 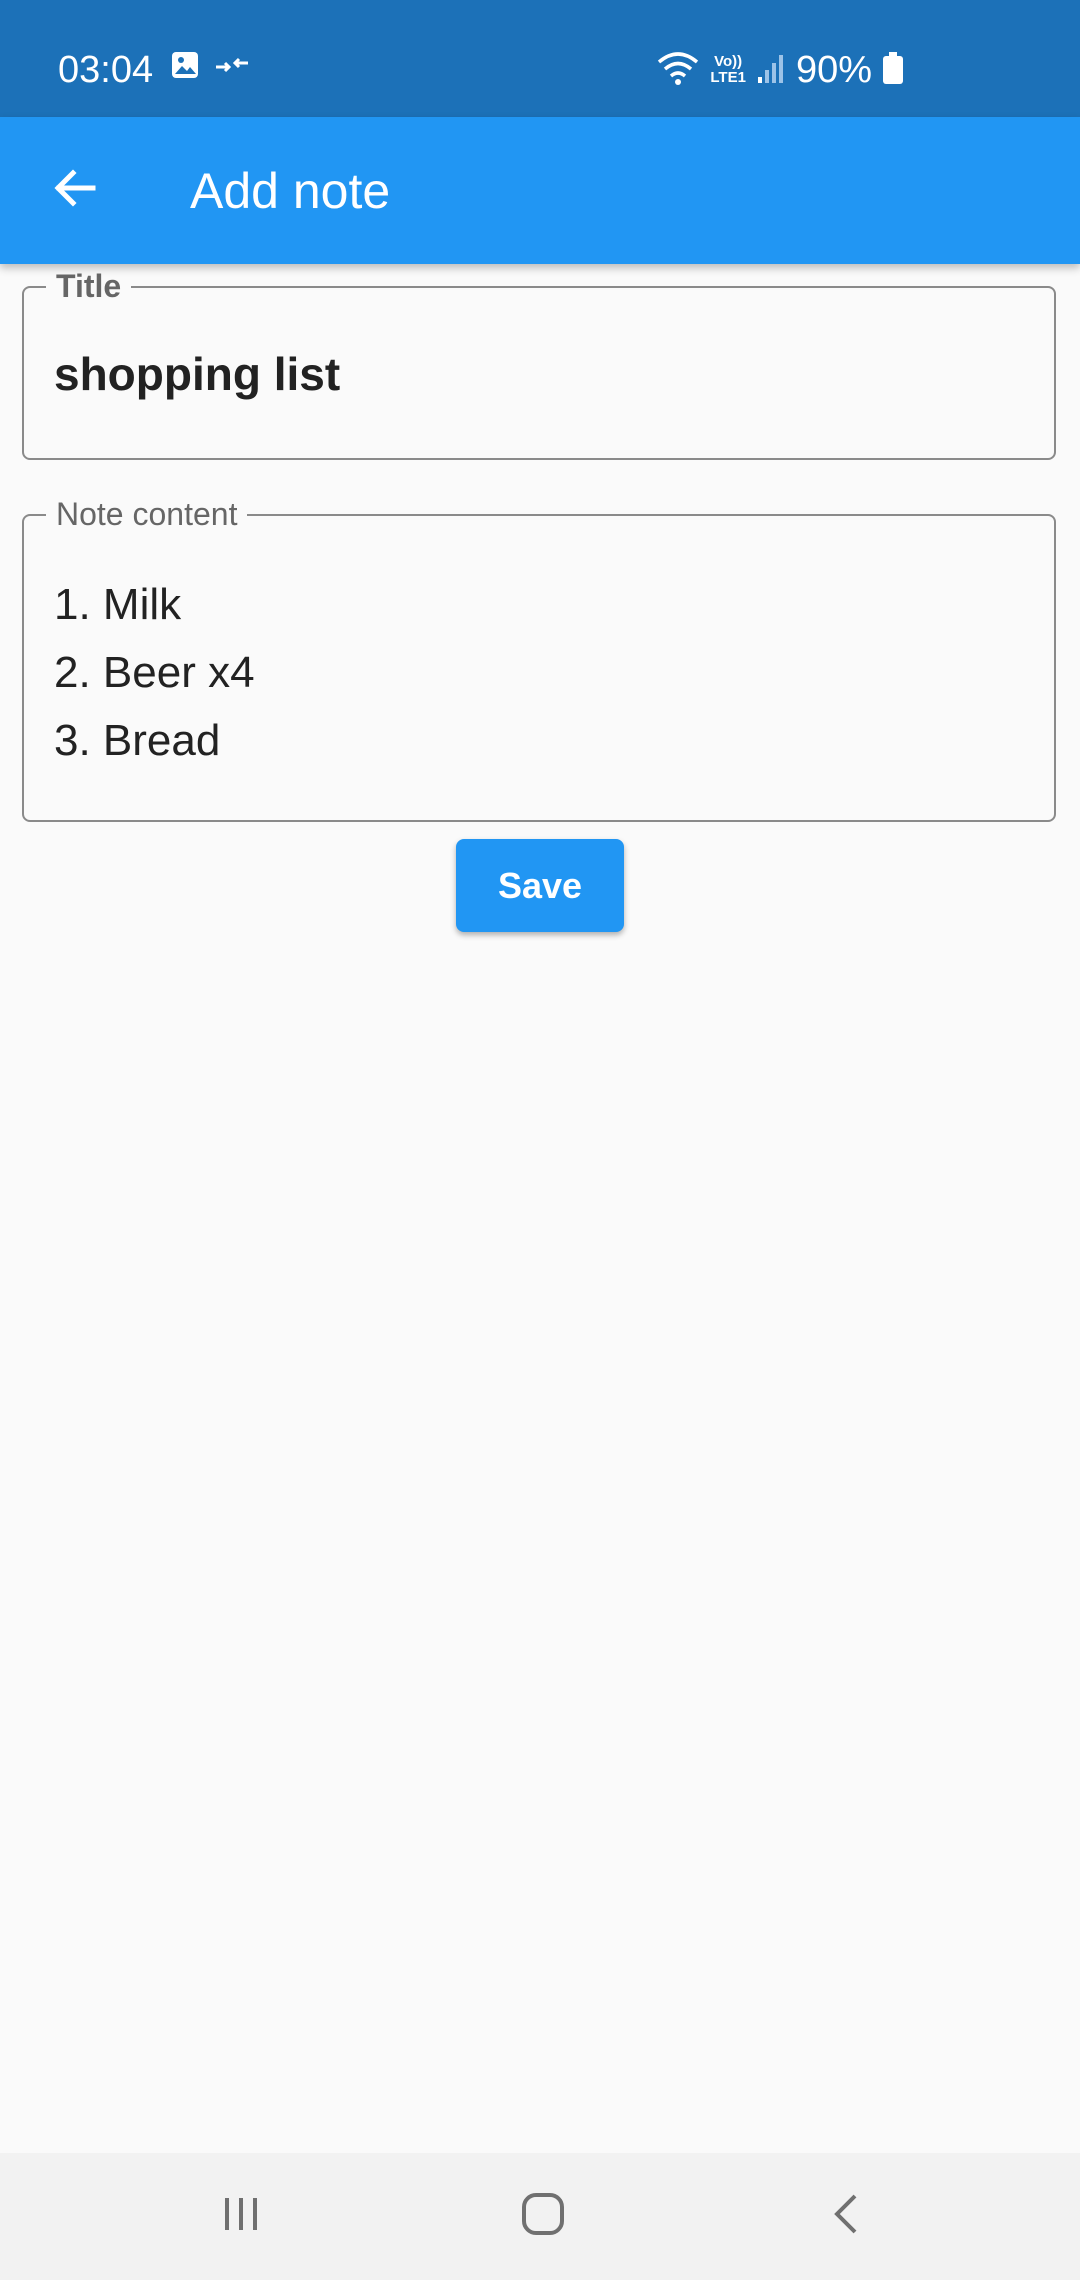 What do you see at coordinates (540, 58) in the screenshot?
I see `status-bar: 03:04 Vo)) LTE1 90%` at bounding box center [540, 58].